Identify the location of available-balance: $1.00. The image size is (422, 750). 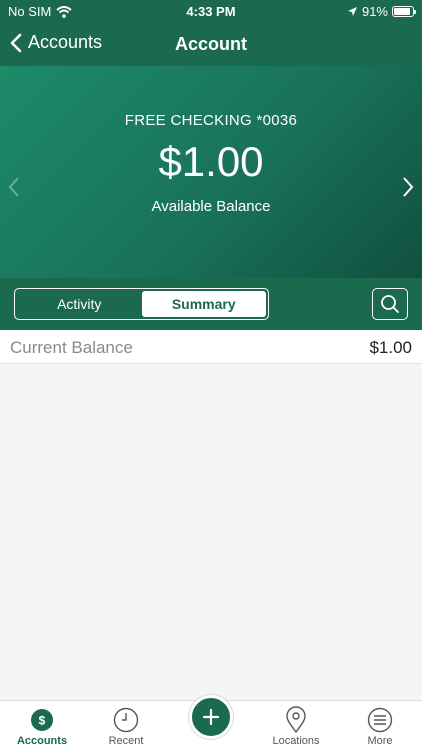
(211, 161).